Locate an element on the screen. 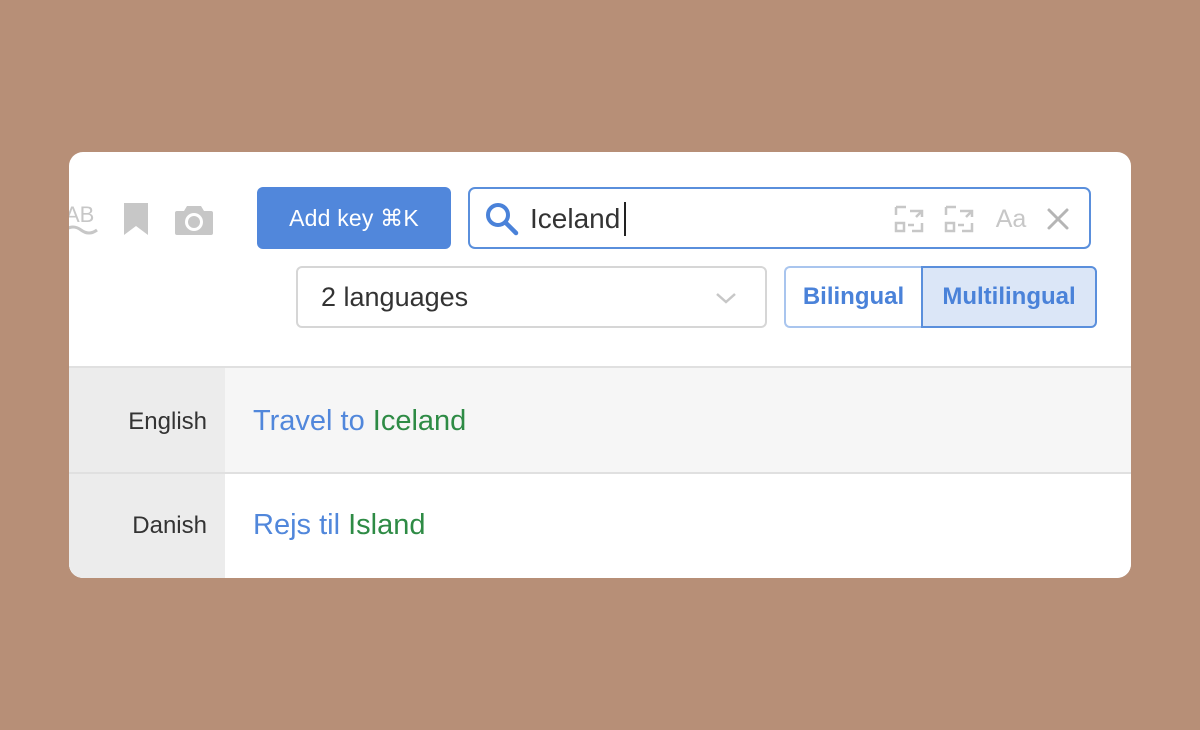 This screenshot has width=1200, height=730. chevron-down-icon is located at coordinates (726, 298).